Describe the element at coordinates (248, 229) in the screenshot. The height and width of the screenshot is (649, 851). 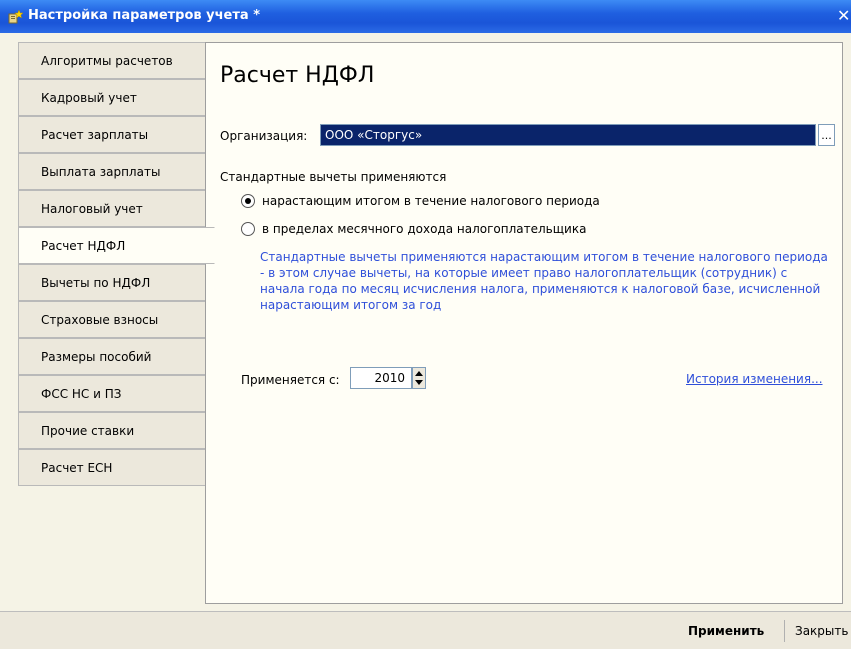
I see `radio-monthly` at that location.